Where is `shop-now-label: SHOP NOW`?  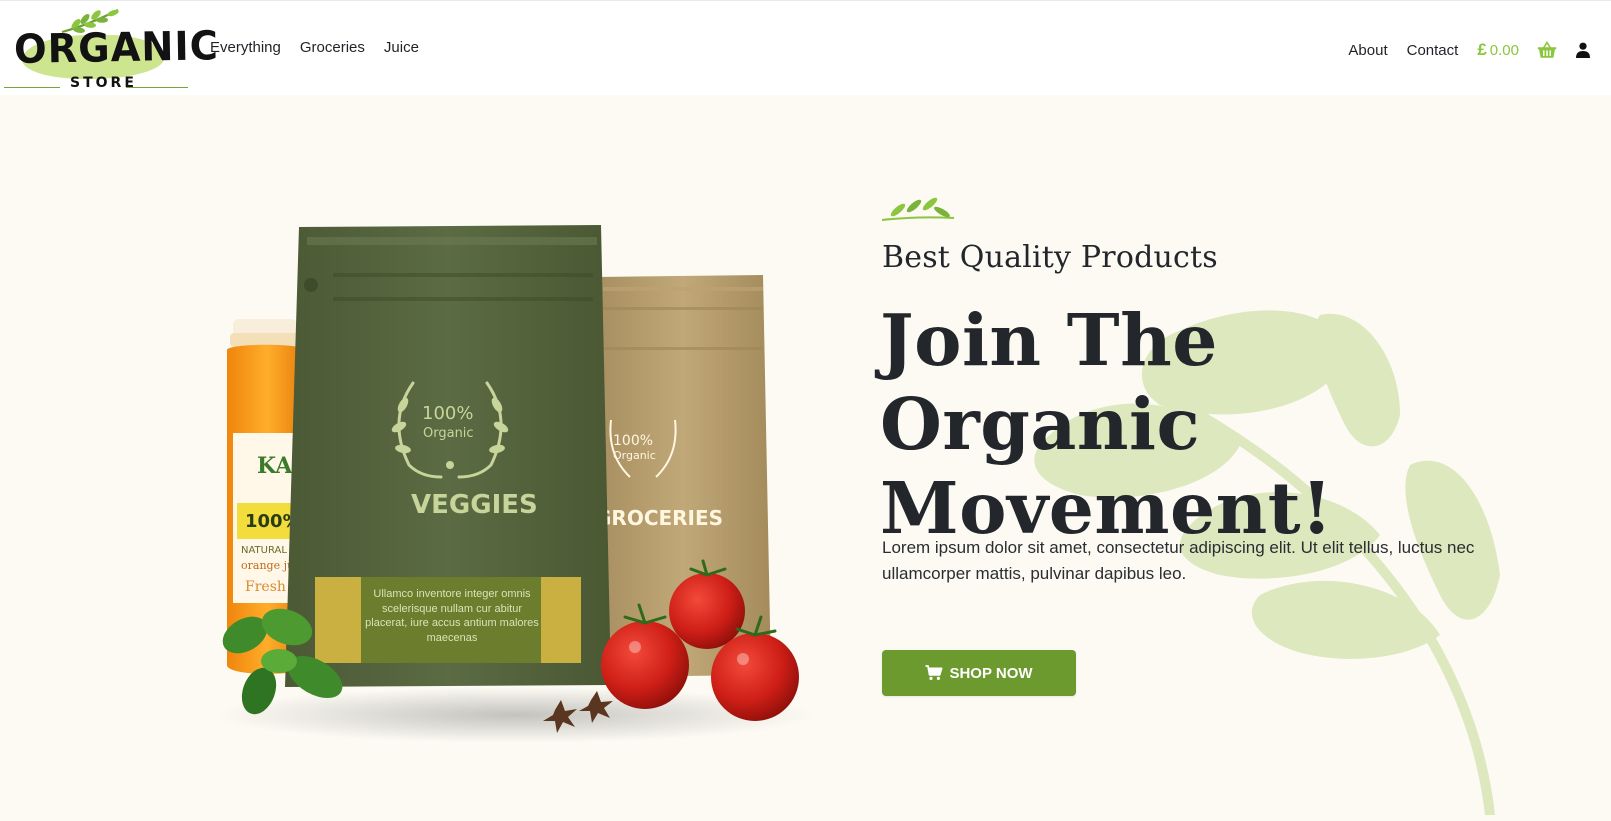 shop-now-label: SHOP NOW is located at coordinates (991, 673).